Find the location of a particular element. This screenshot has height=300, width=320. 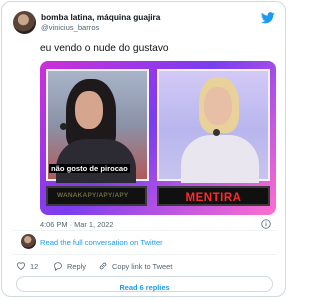

like-button: 12 is located at coordinates (27, 266).